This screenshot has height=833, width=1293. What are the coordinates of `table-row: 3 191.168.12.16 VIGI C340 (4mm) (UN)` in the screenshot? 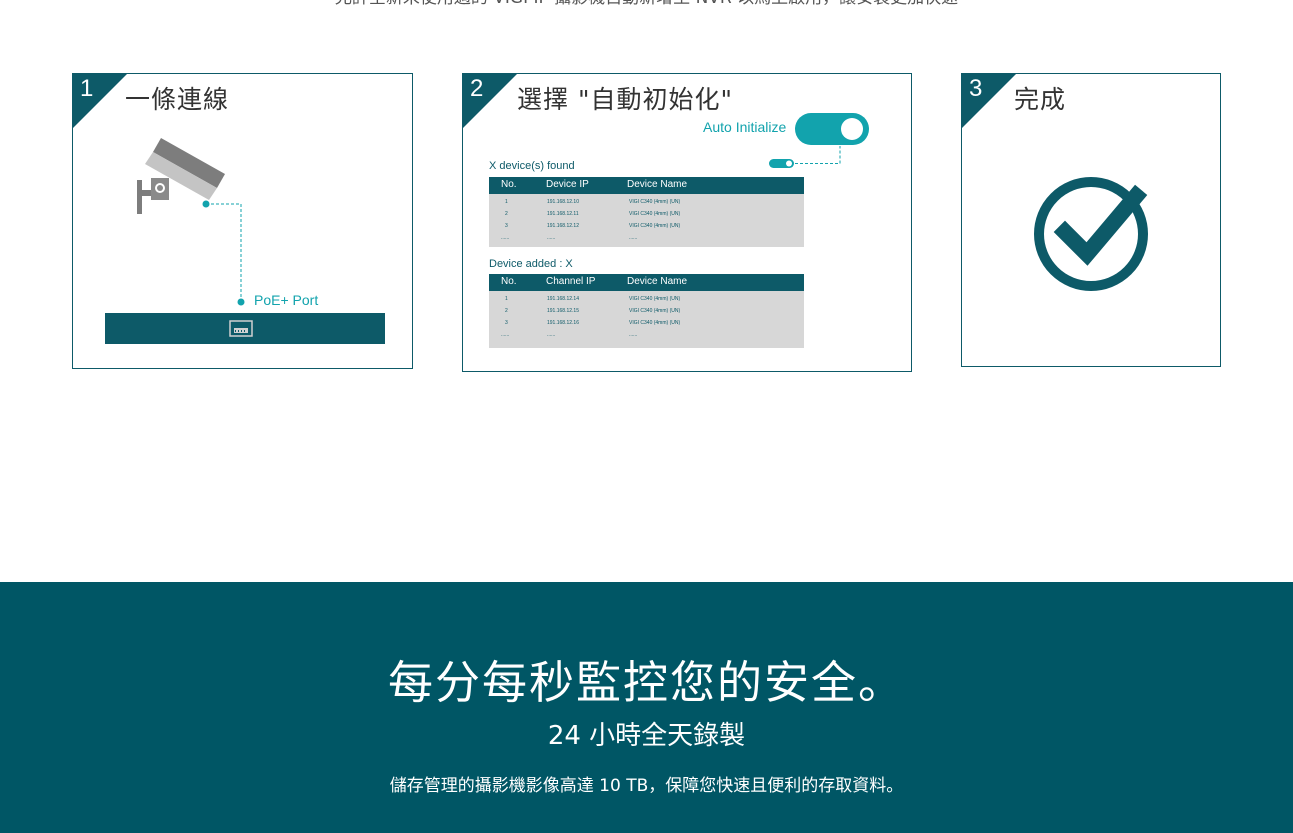 It's located at (646, 324).